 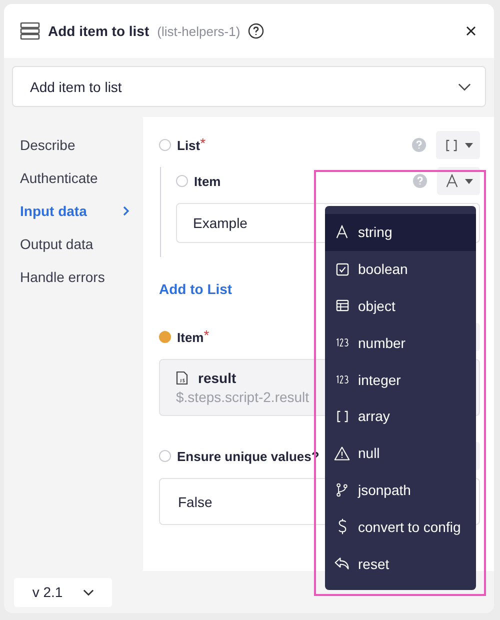 I want to click on version-select: v 2.1, so click(x=63, y=592).